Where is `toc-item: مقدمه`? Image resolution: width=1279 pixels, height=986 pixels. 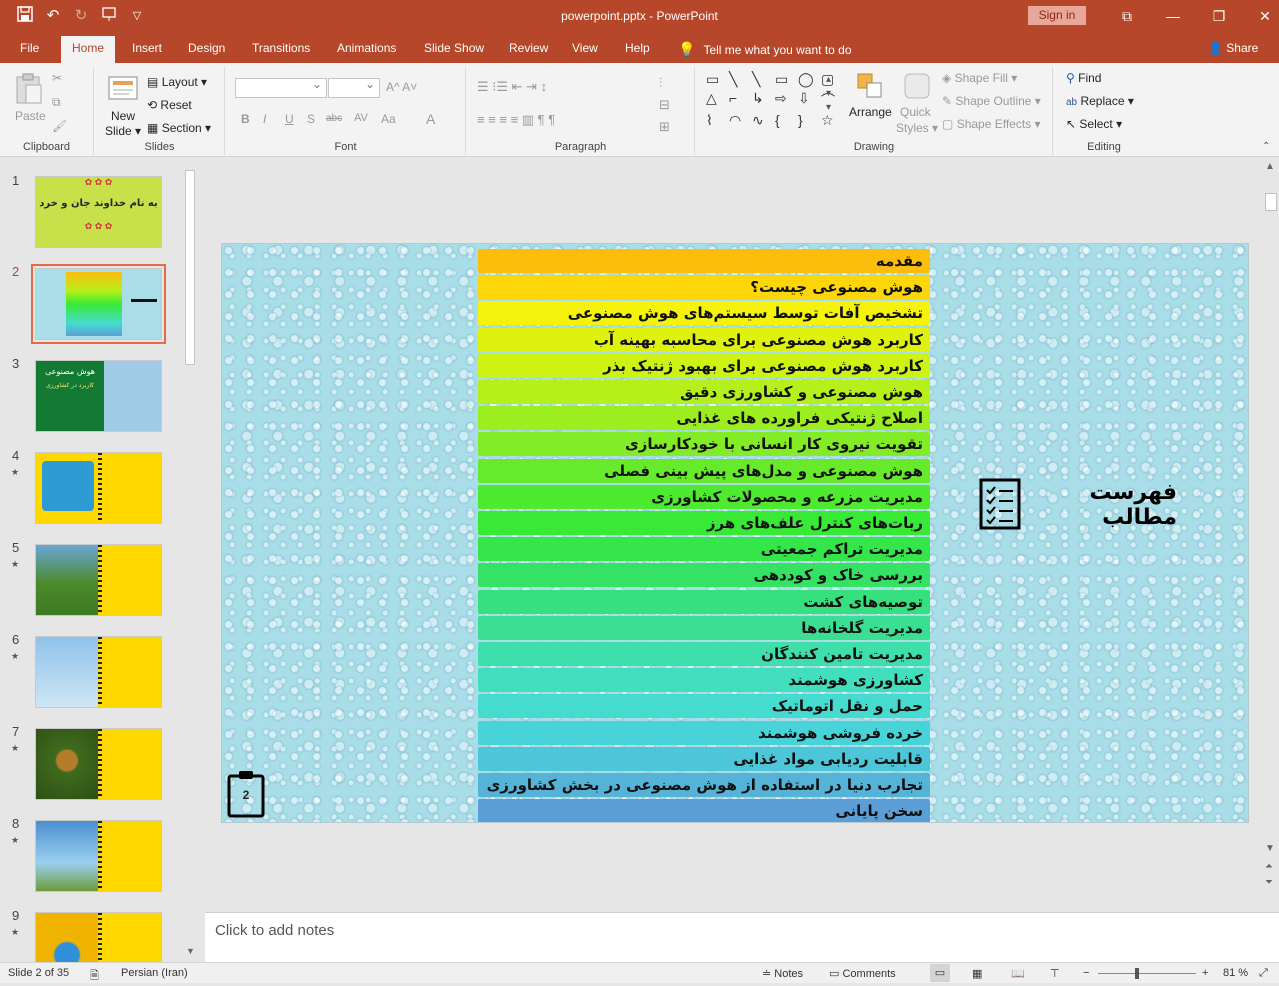 toc-item: مقدمه is located at coordinates (704, 261).